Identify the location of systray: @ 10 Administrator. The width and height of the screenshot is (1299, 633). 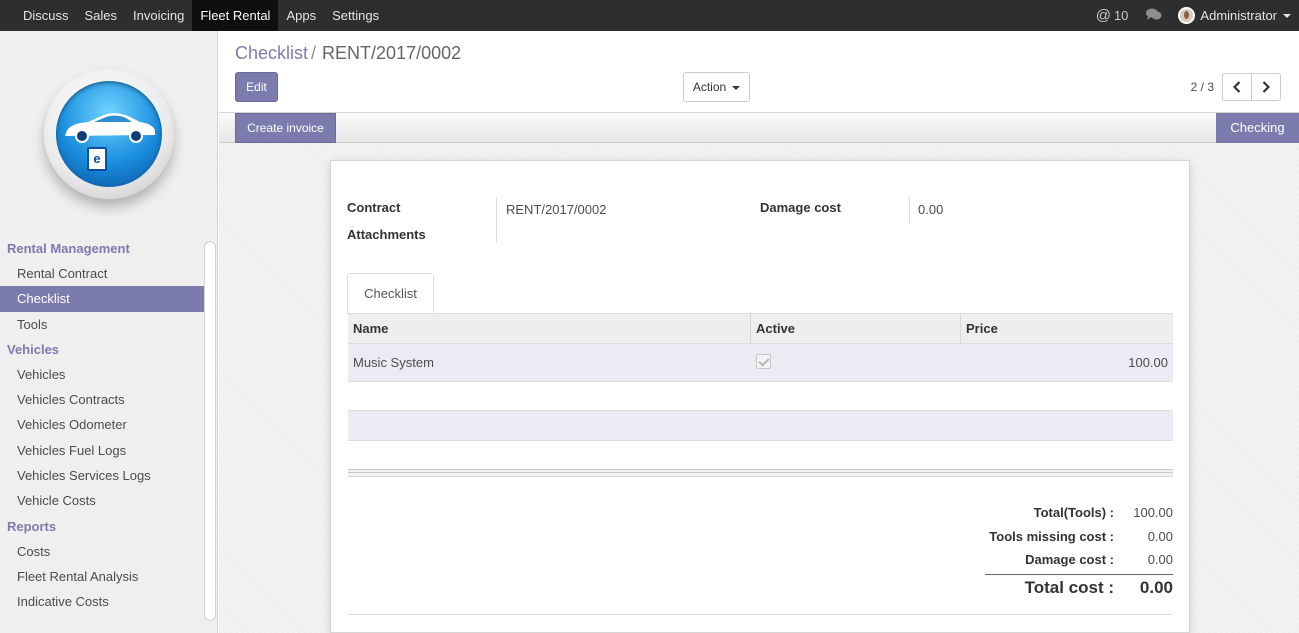
(1193, 15).